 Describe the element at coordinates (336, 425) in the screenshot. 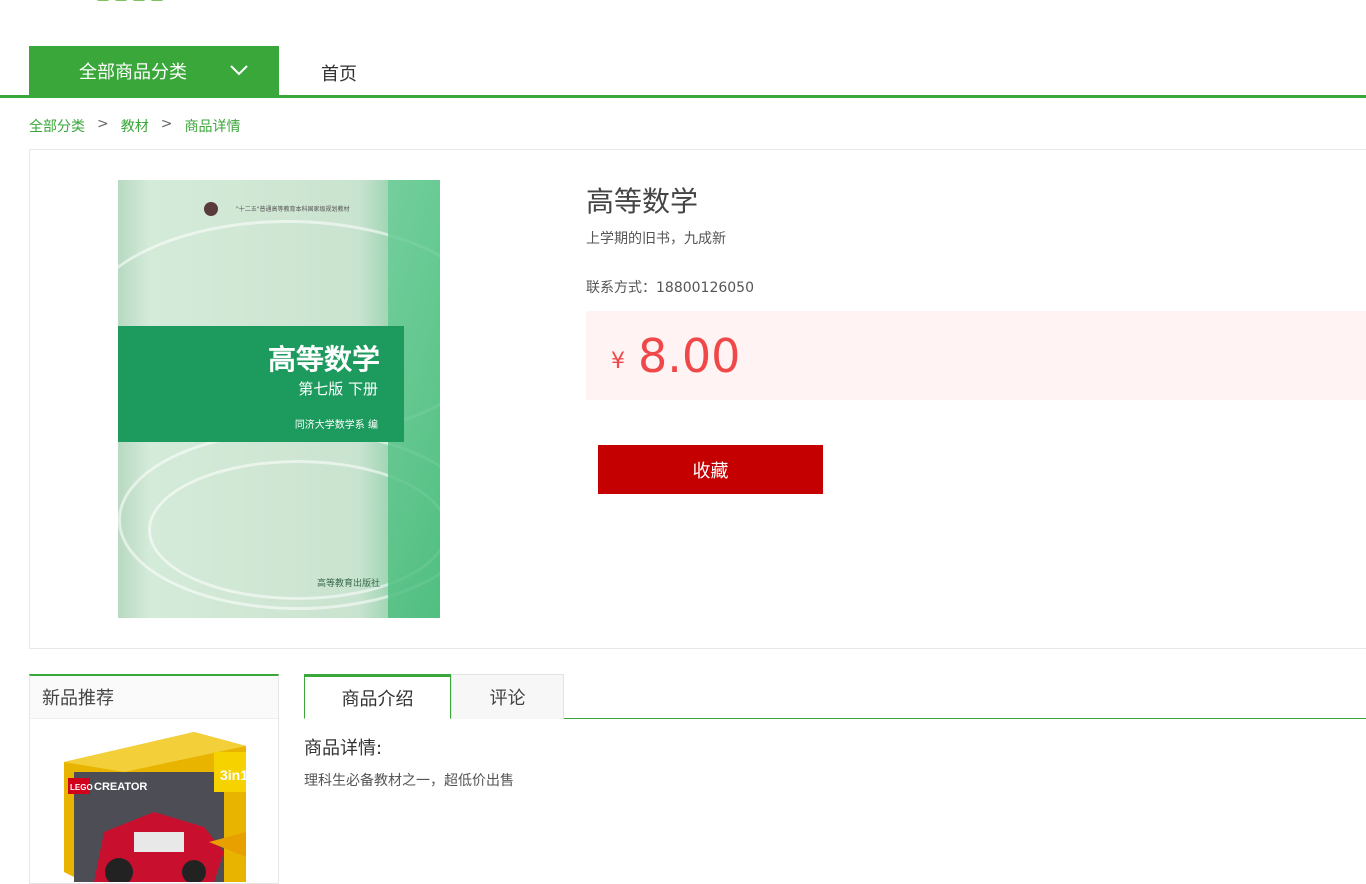

I see `cover-author: 同济大学数学系 编` at that location.